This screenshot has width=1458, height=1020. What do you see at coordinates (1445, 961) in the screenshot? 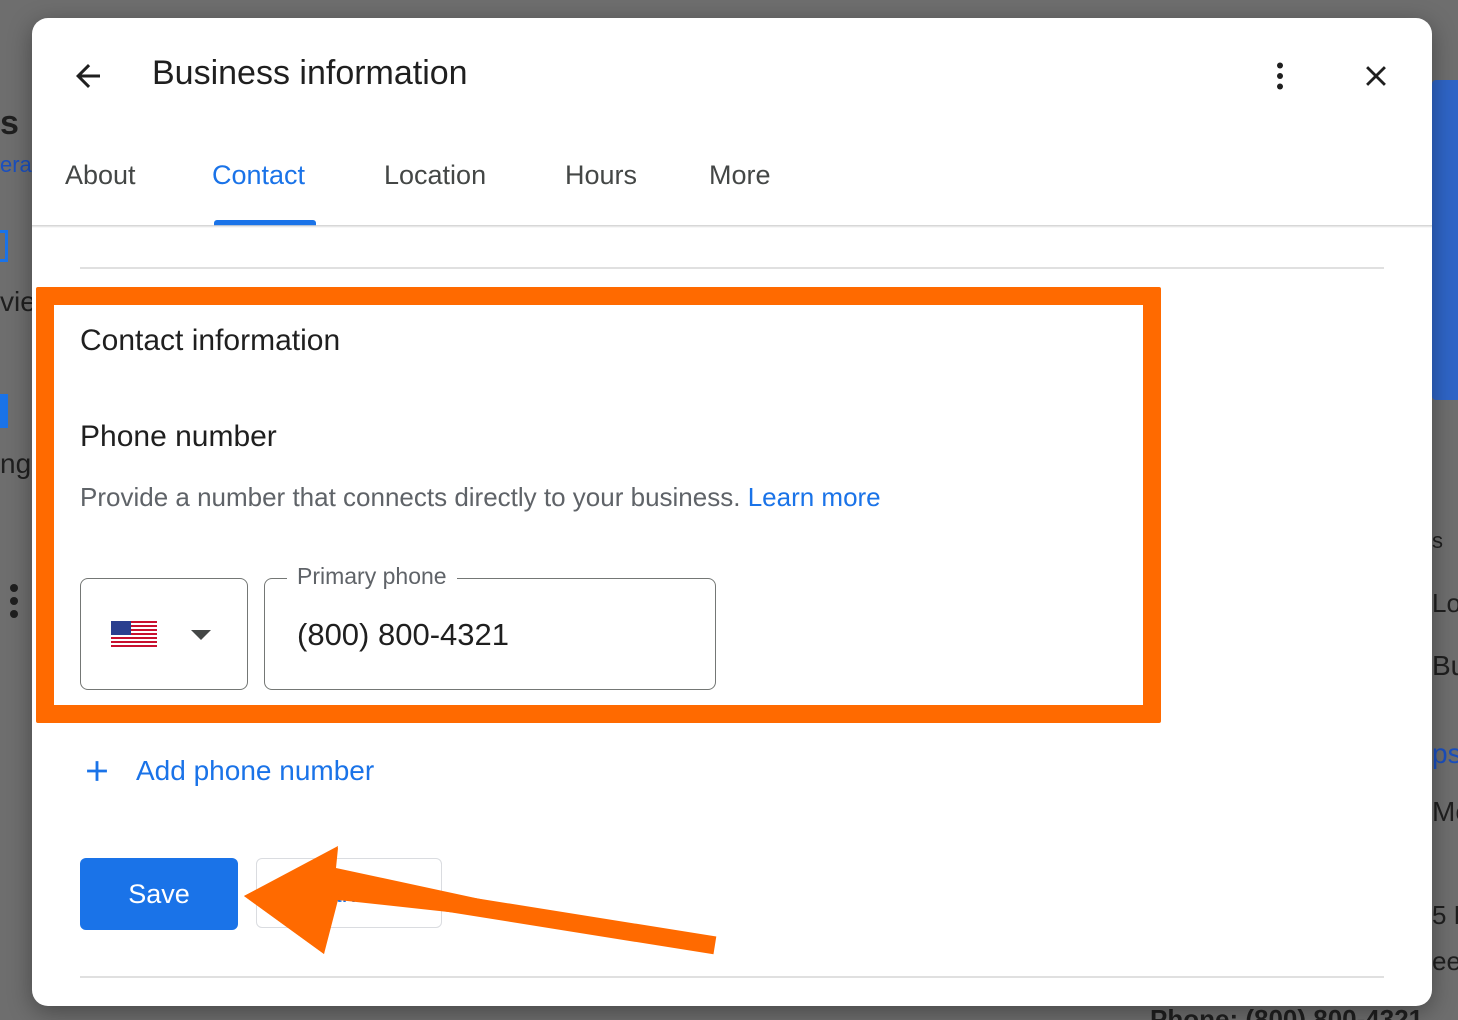
I see `bg-fragment: ee` at bounding box center [1445, 961].